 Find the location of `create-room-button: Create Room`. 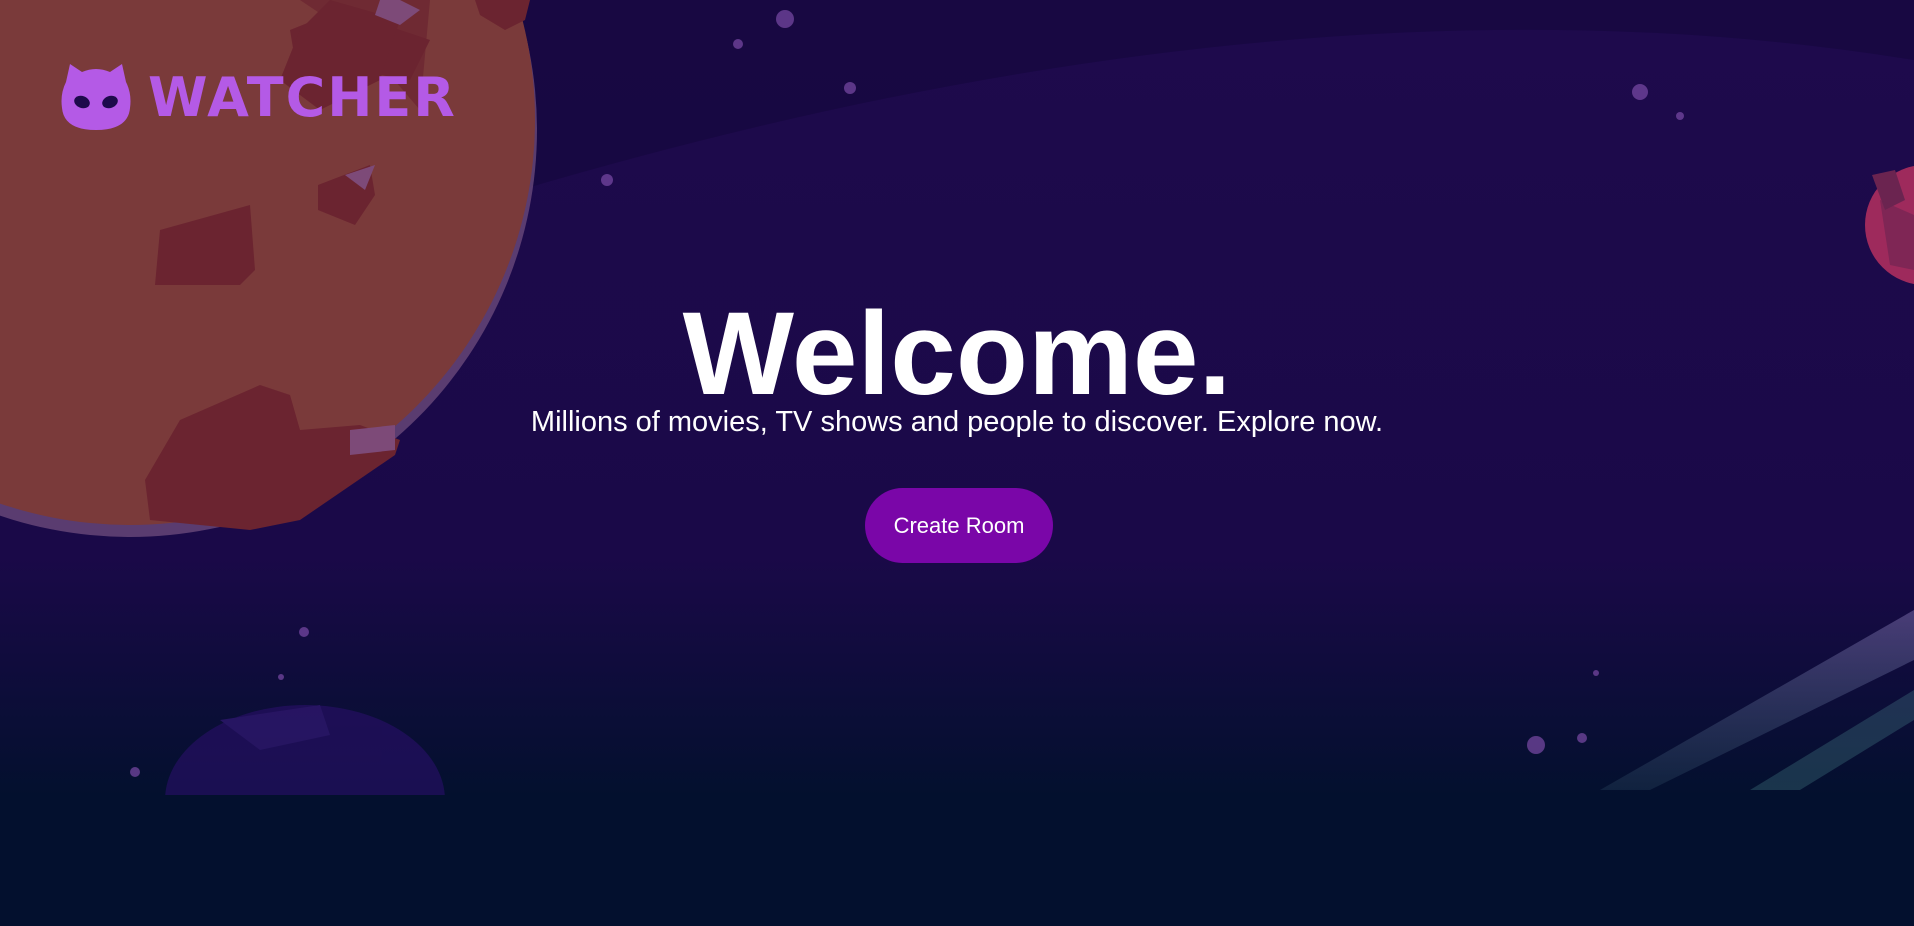

create-room-button: Create Room is located at coordinates (959, 525).